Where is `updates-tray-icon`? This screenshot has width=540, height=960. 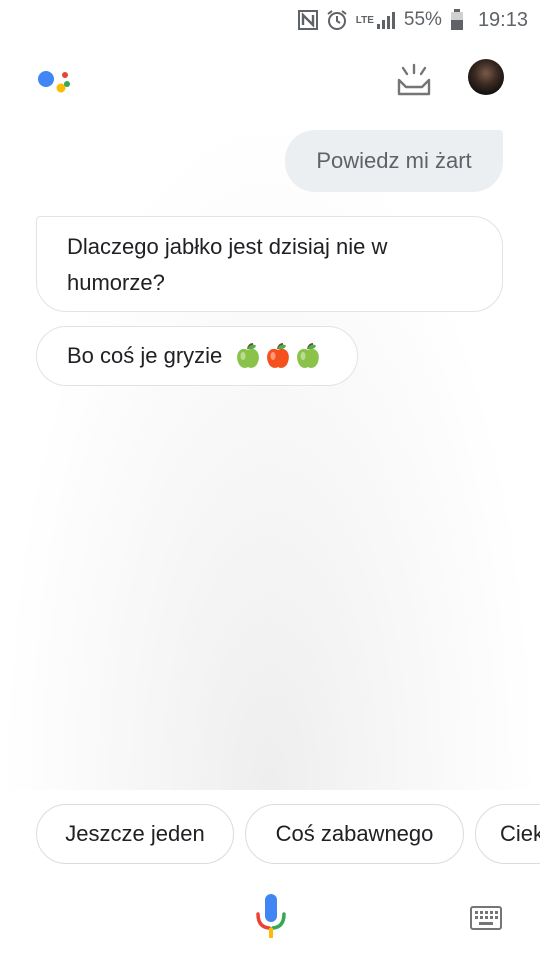
updates-tray-icon is located at coordinates (414, 79).